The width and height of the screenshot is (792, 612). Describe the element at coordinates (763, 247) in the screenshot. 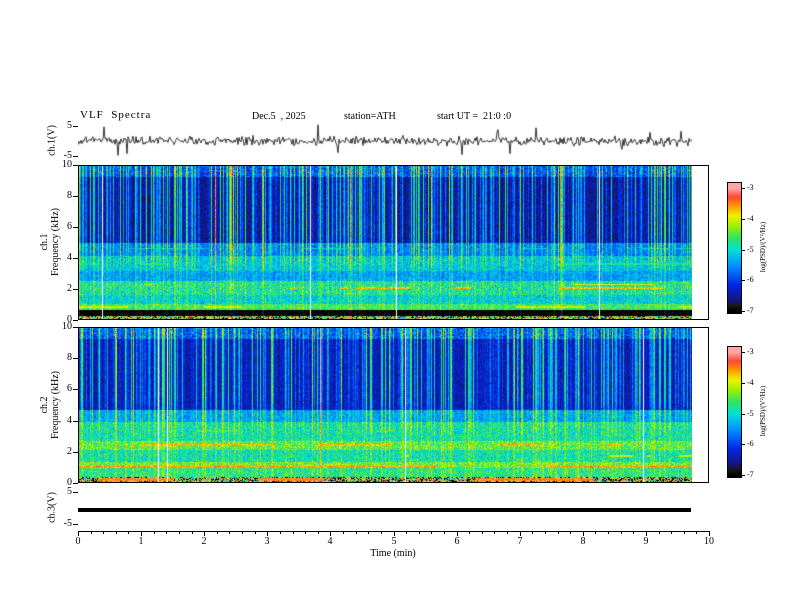

I see `colorbar1-label: log(PSD)/(V²/Hz)` at that location.